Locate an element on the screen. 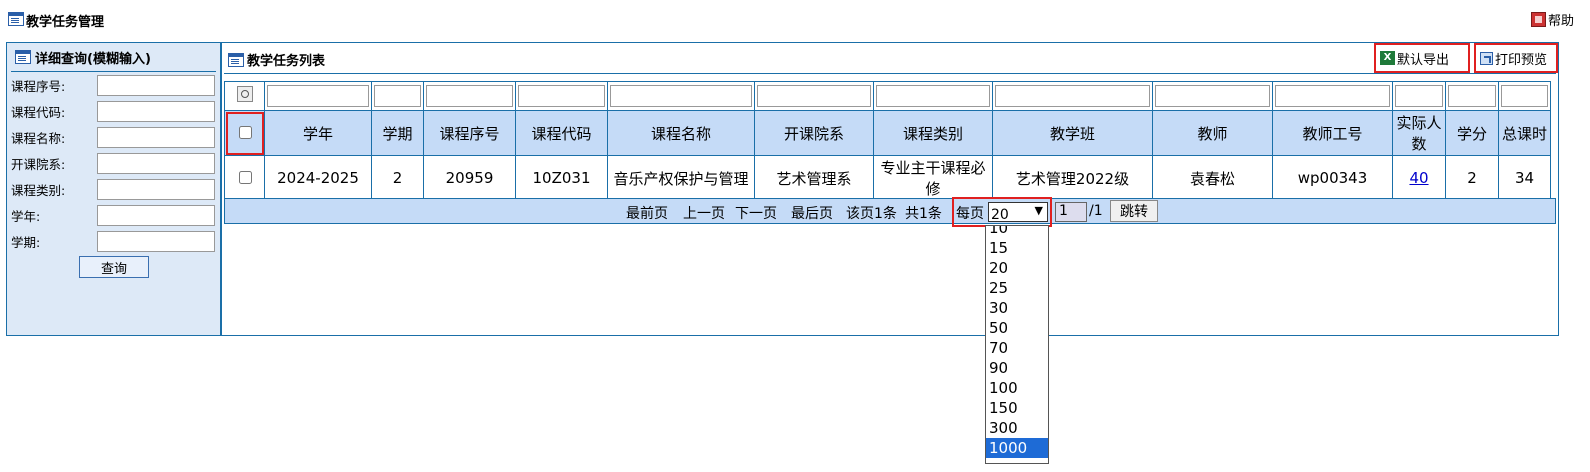  field-department: 开课院系: is located at coordinates (113, 163).